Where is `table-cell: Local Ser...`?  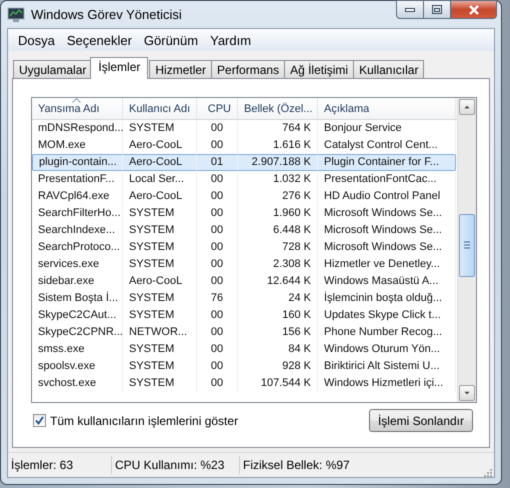 table-cell: Local Ser... is located at coordinates (160, 179).